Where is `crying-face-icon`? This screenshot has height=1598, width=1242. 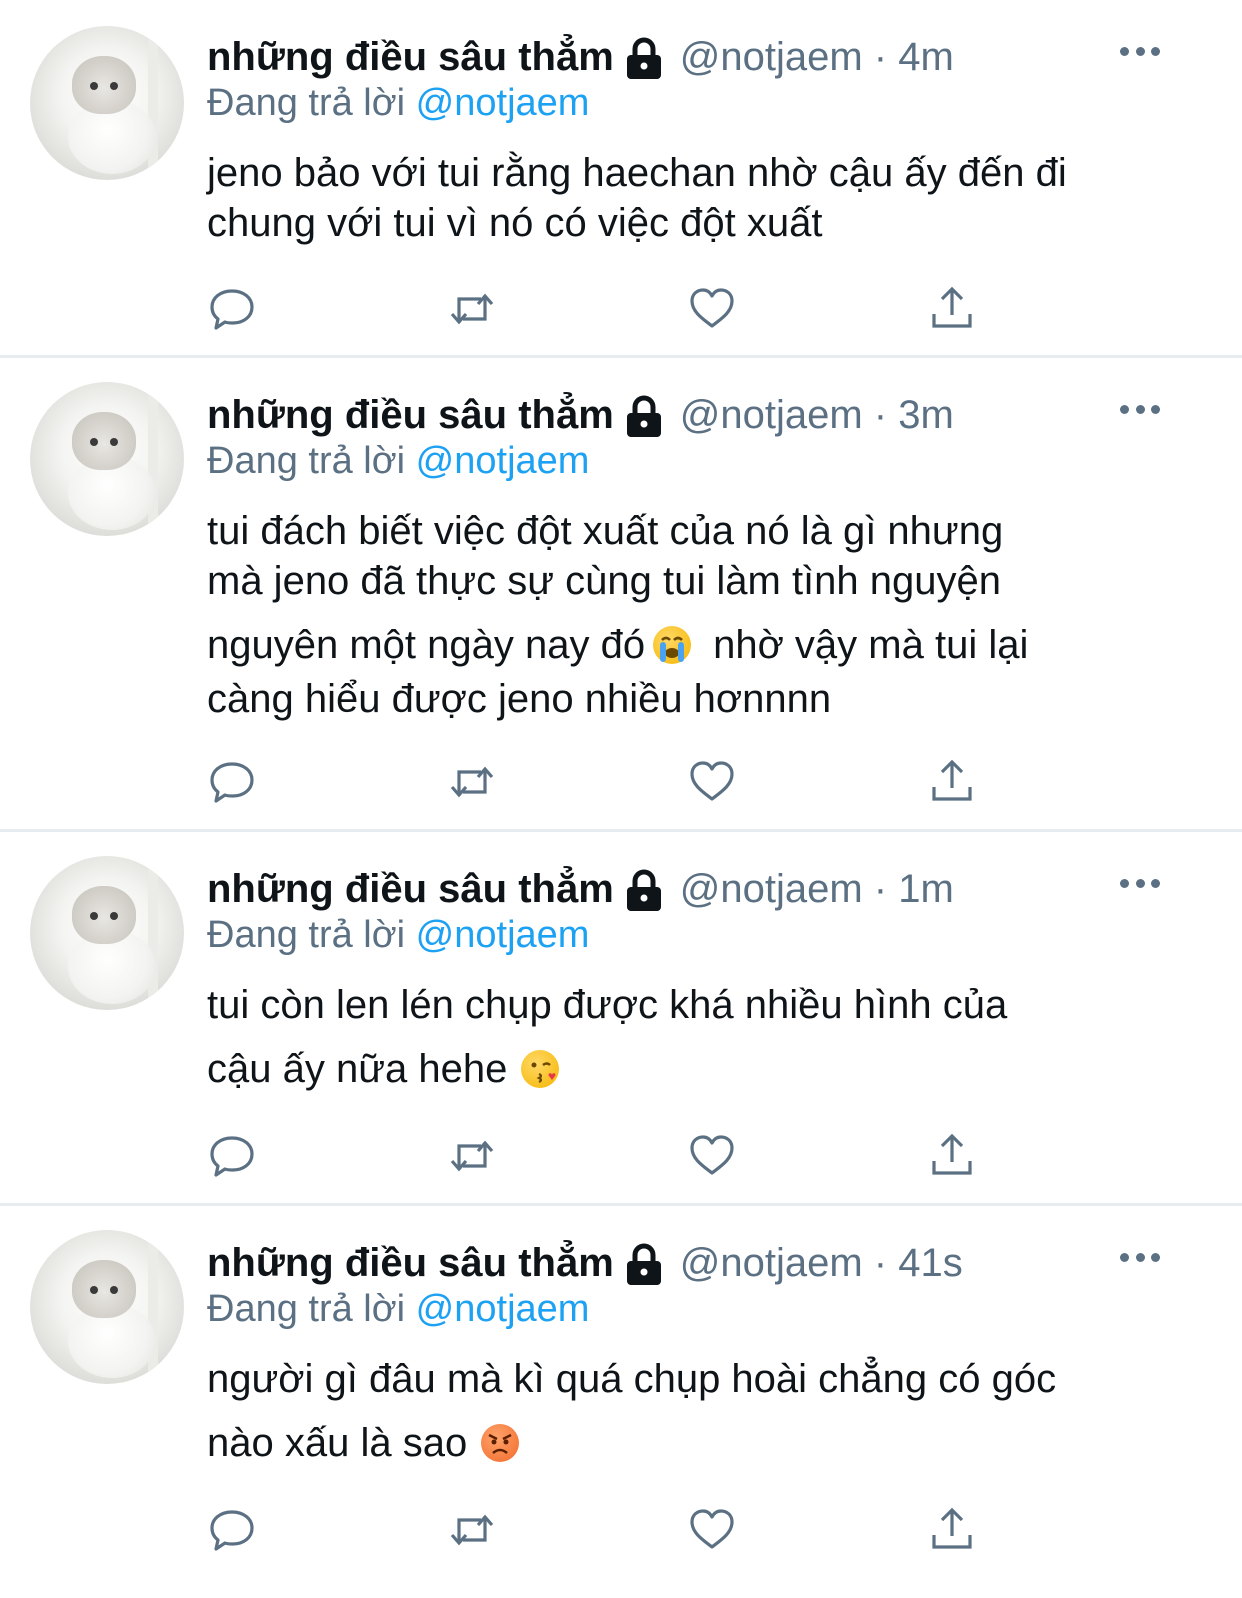
crying-face-icon is located at coordinates (672, 645).